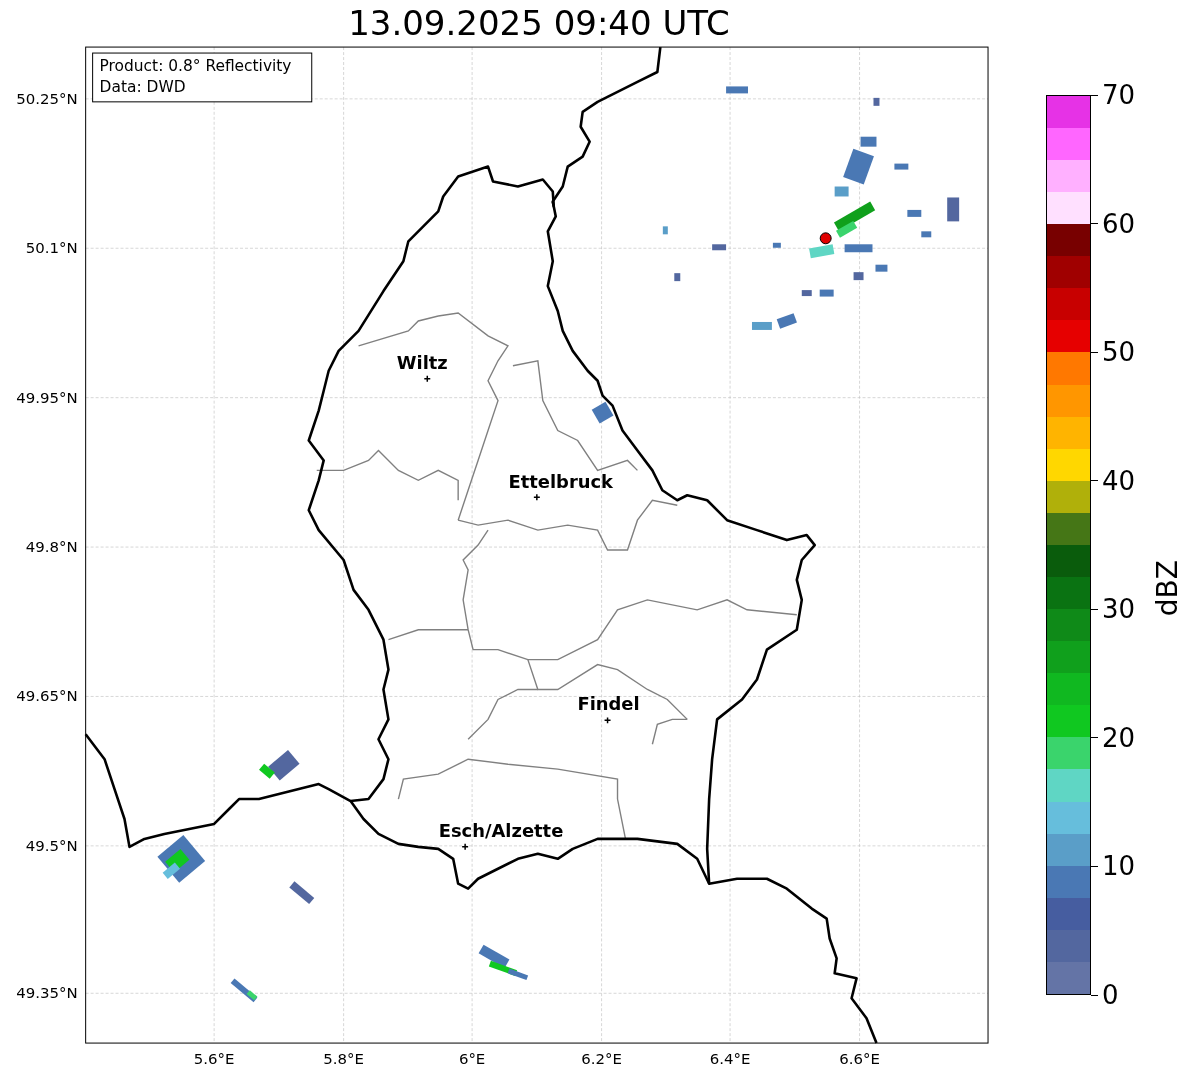 This screenshot has width=1184, height=1081. What do you see at coordinates (825, 238) in the screenshot?
I see `radar-site-marker` at bounding box center [825, 238].